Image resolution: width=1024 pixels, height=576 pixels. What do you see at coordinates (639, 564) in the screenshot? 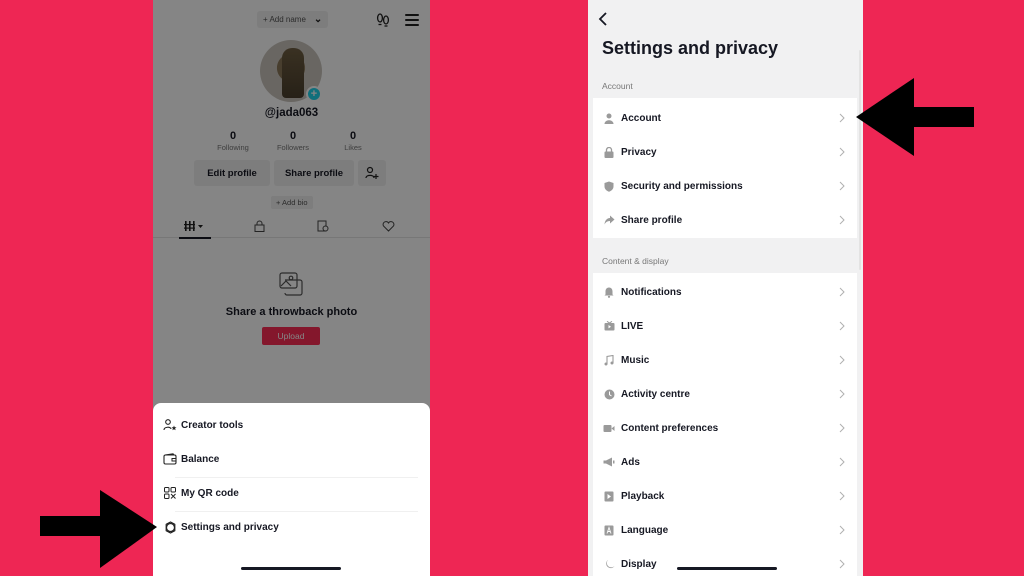
I see `settings-item-label: Display` at bounding box center [639, 564].